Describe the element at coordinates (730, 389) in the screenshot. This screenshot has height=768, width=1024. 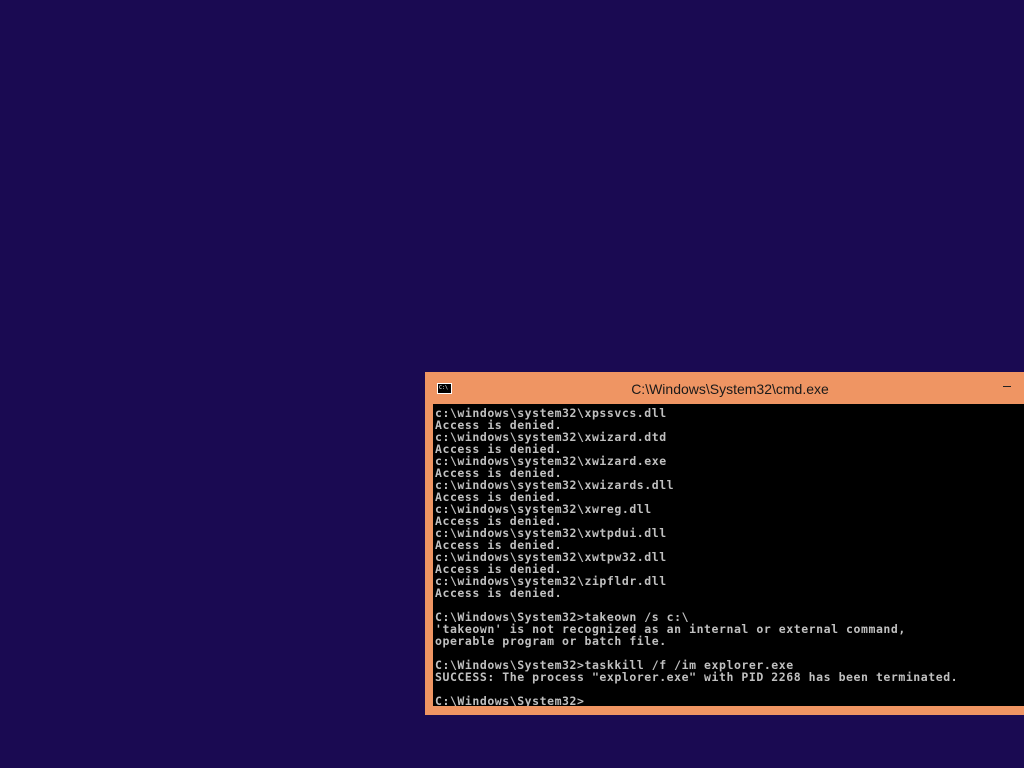
I see `window-title: C:\Windows\System32\cmd.exe` at that location.